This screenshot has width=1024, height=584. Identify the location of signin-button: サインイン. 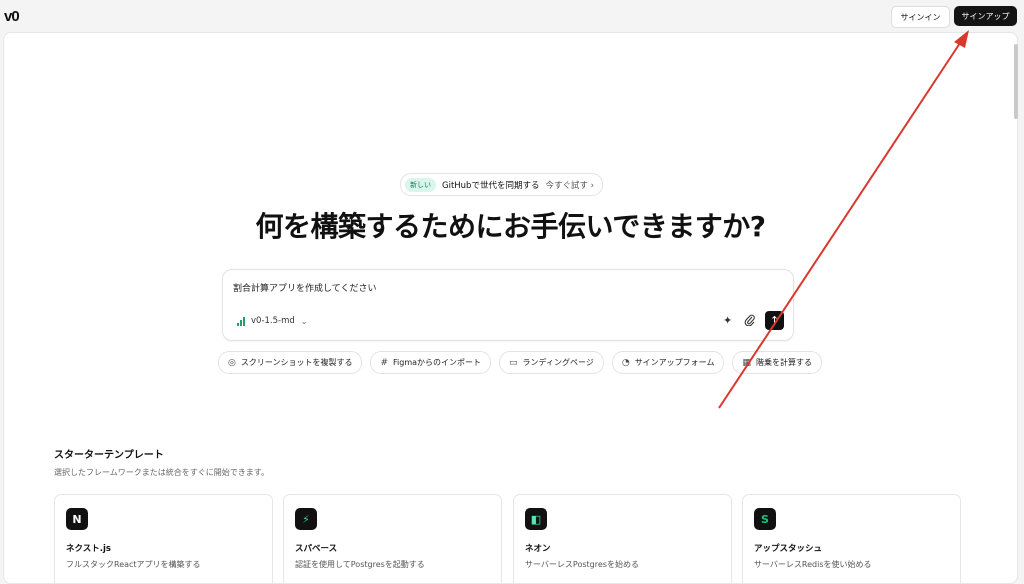
(920, 17).